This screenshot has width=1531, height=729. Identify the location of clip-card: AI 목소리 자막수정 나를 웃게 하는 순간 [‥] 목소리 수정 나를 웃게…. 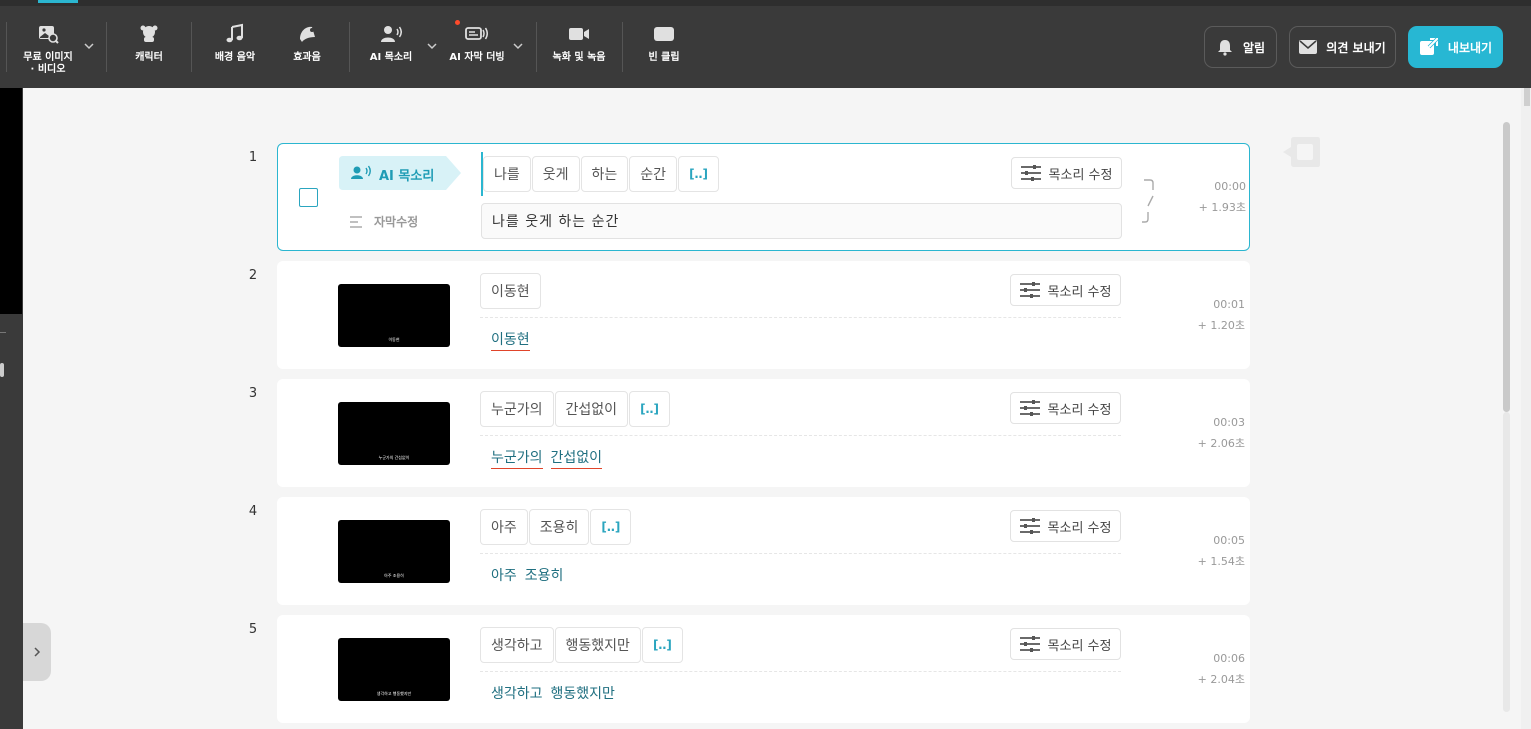
(763, 197).